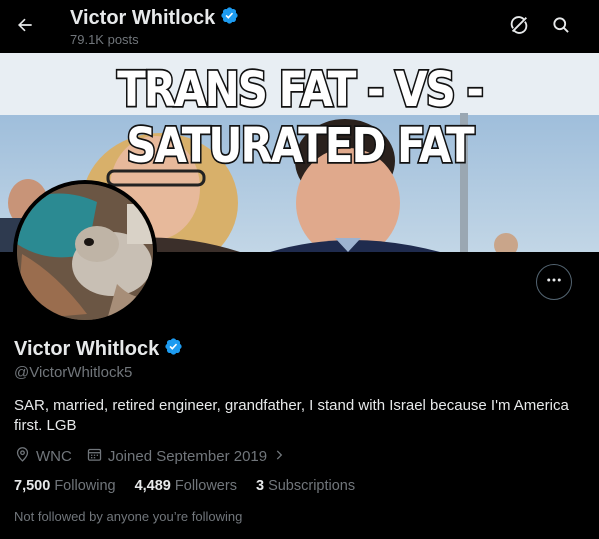  I want to click on grok-icon, so click(519, 27).